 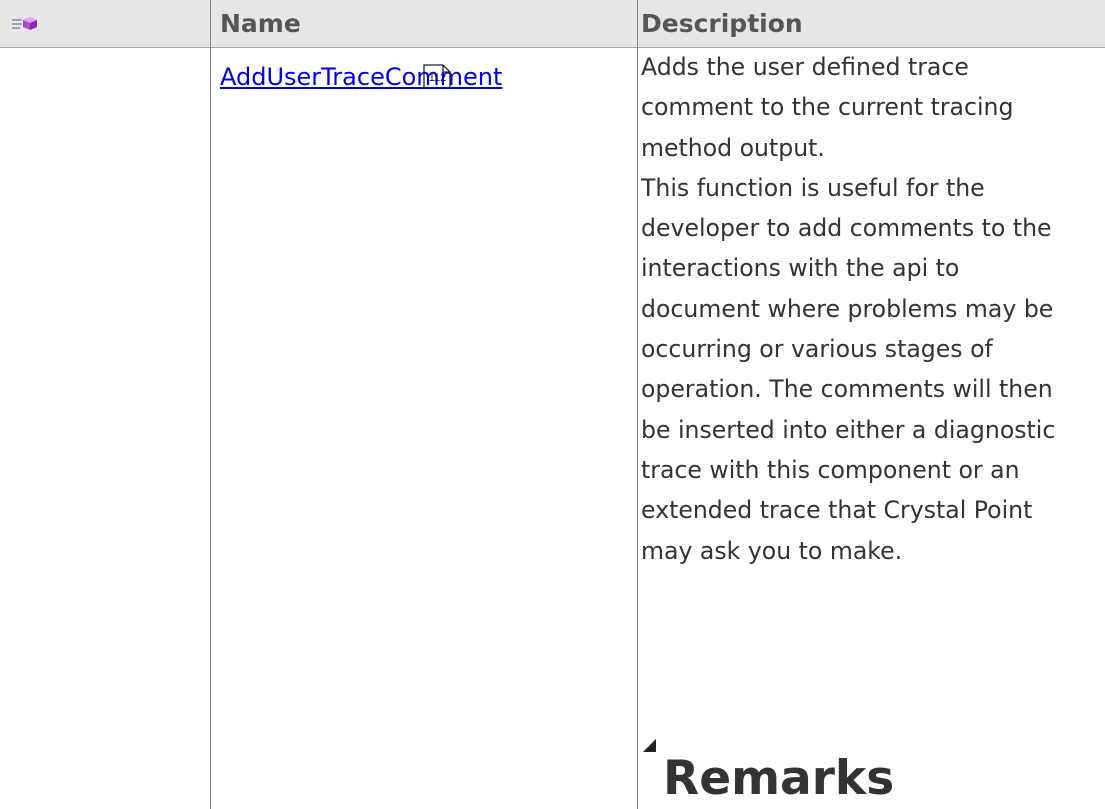 I want to click on public-method-icon, so click(x=24, y=23).